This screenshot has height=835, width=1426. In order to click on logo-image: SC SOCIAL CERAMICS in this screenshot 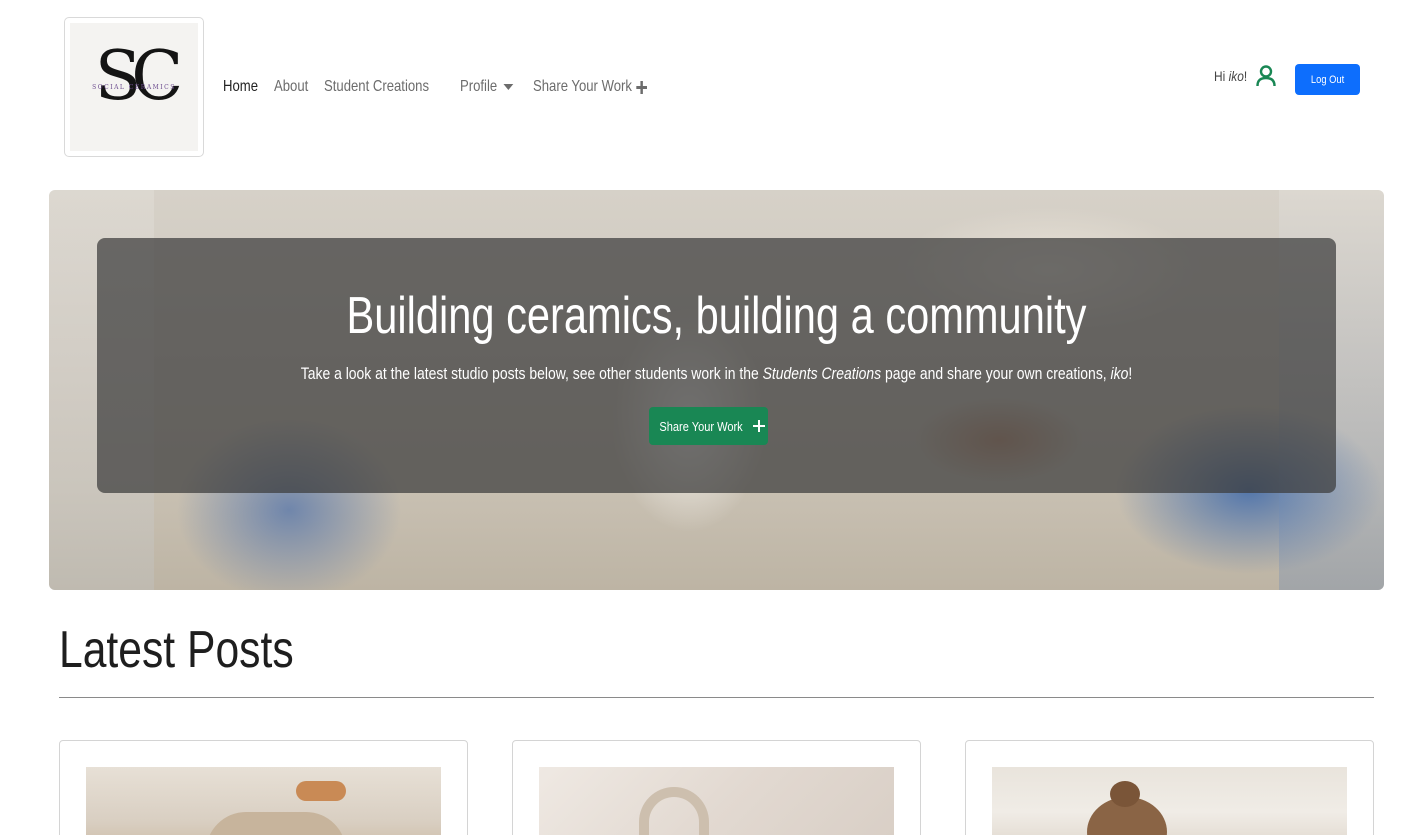, I will do `click(134, 87)`.